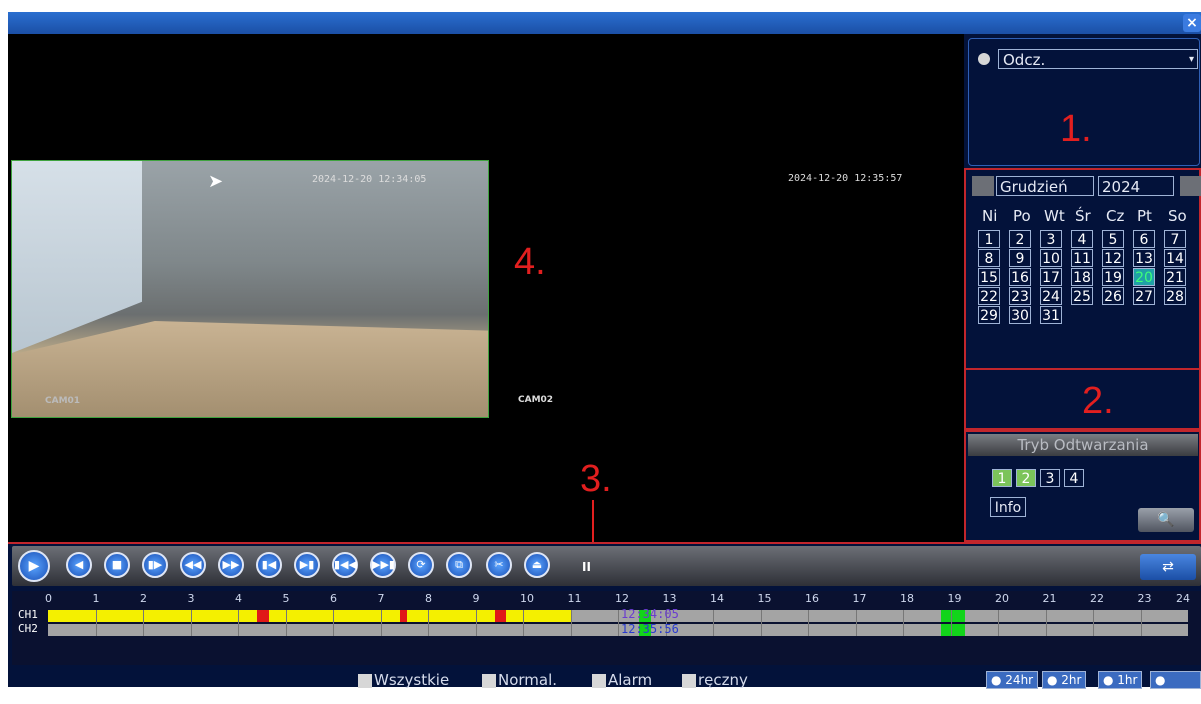 The width and height of the screenshot is (1201, 704). Describe the element at coordinates (537, 565) in the screenshot. I see `backup-icon: ⏏` at that location.